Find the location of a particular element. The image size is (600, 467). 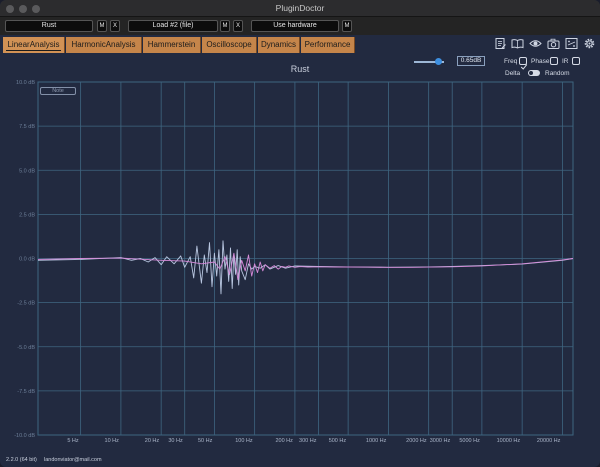

x-tick-label: 30 Hz is located at coordinates (175, 441).